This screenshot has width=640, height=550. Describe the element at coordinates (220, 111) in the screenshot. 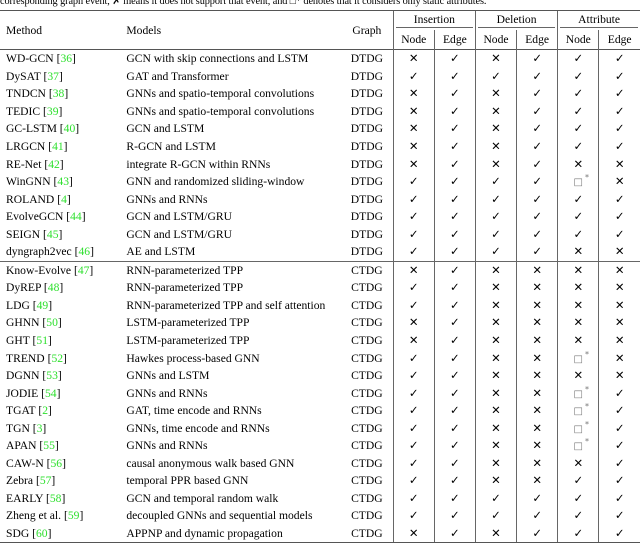

I see `cell-models: GNNs and spatio-temporal convolutions` at that location.